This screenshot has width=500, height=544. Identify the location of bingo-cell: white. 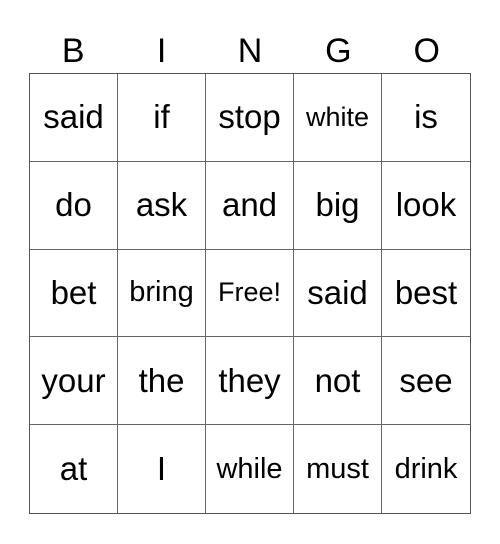
(338, 118).